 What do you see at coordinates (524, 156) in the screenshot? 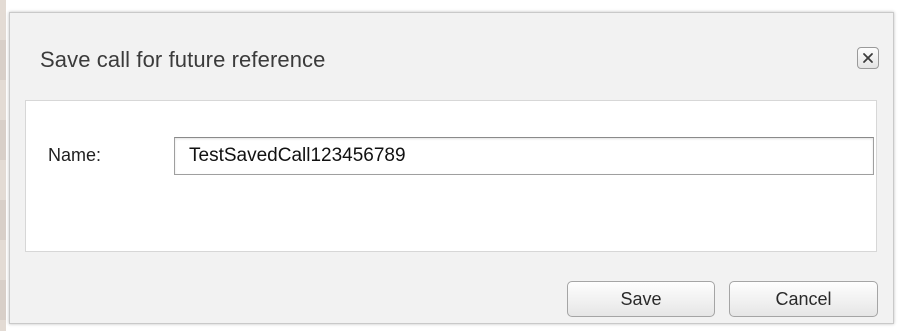
I see `name-input` at bounding box center [524, 156].